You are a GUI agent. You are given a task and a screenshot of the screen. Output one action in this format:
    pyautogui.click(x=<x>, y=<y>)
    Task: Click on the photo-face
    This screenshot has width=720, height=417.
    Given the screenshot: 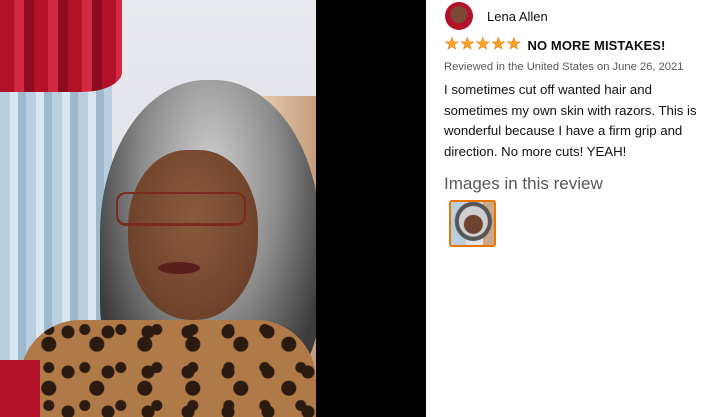 What is the action you would take?
    pyautogui.click(x=193, y=235)
    